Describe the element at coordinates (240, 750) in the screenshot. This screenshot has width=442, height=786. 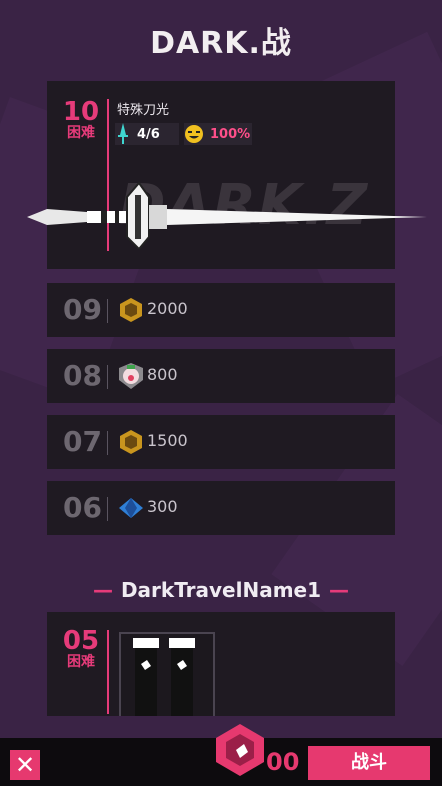
I see `currency-gem-icon` at that location.